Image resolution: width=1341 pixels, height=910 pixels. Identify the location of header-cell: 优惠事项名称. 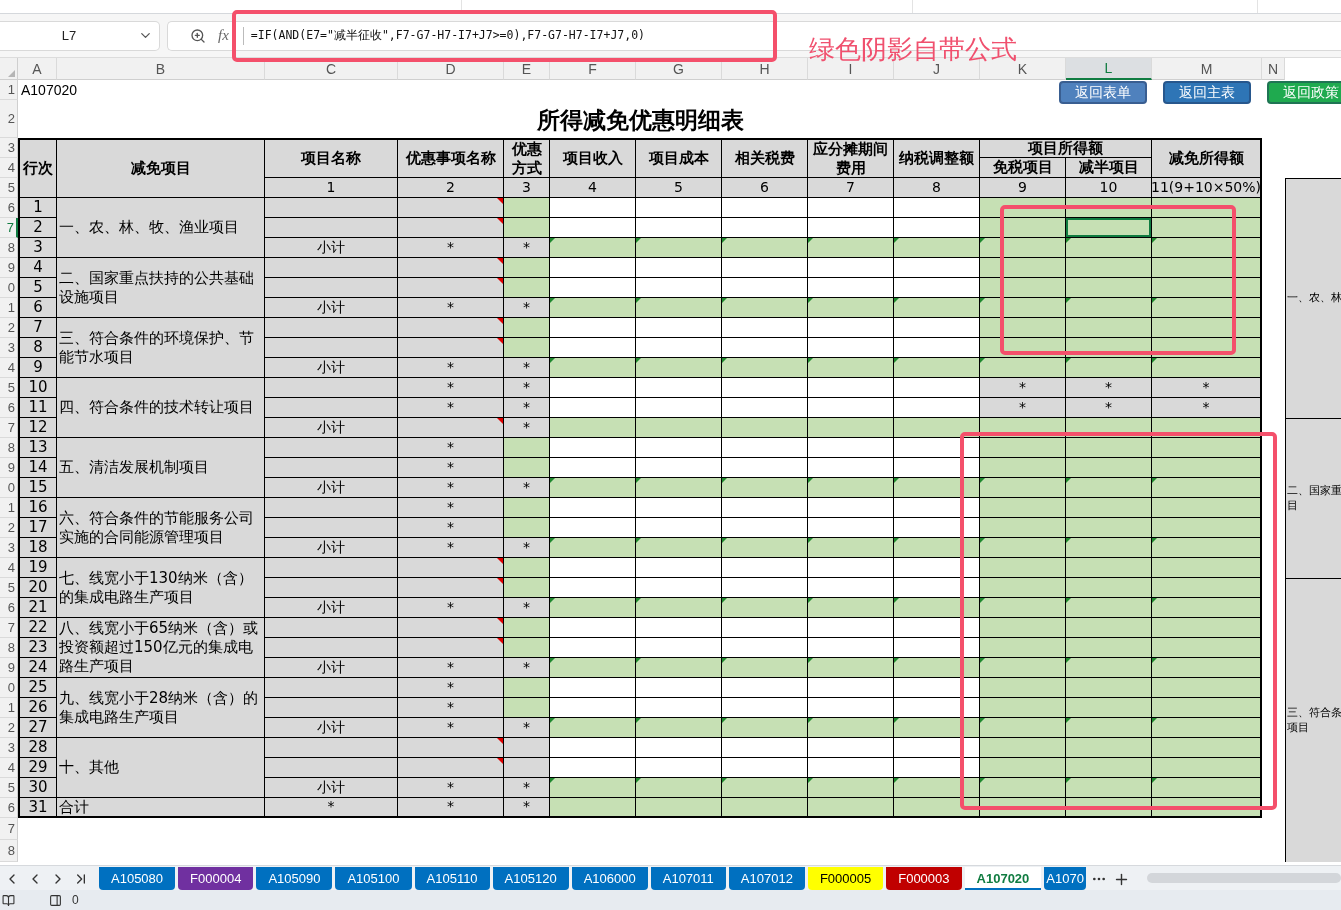
(451, 158).